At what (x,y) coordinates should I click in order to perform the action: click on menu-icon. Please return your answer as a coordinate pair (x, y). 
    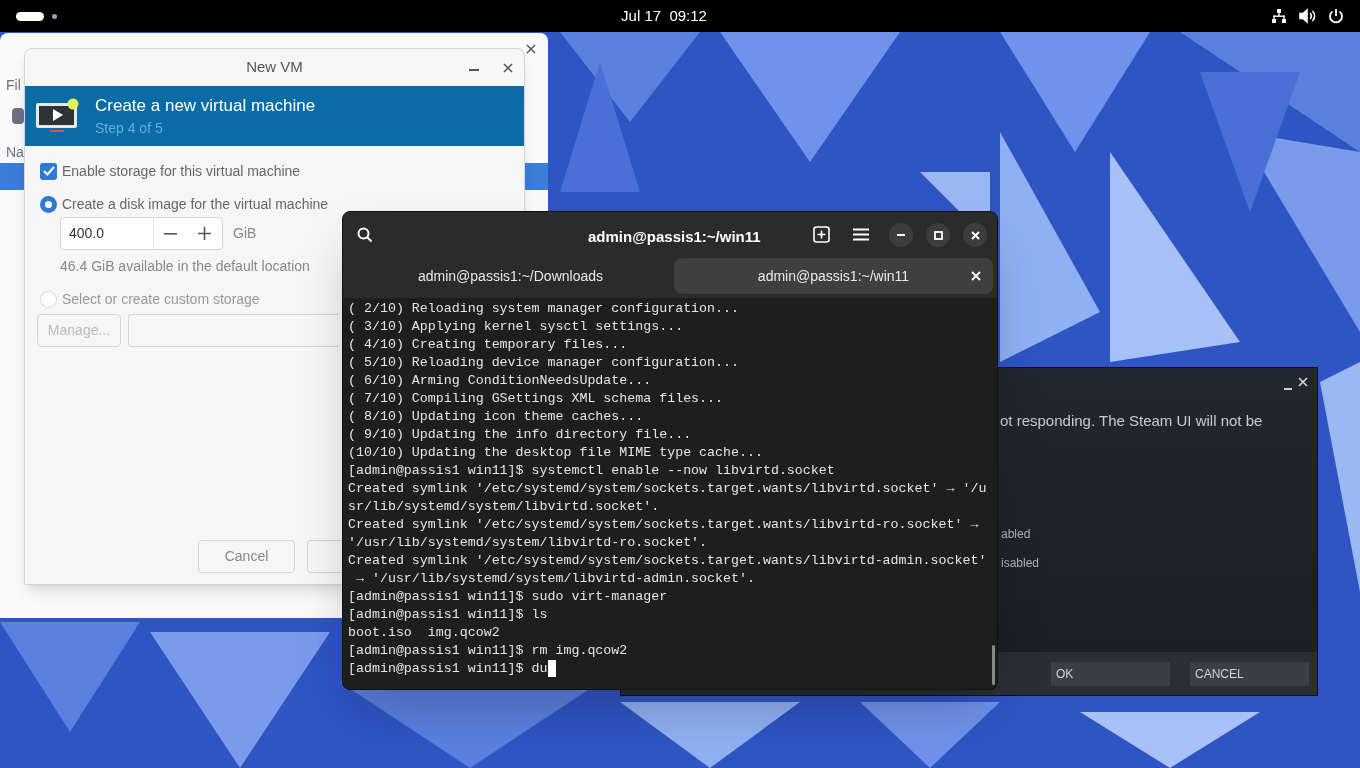
    Looking at the image, I should click on (861, 234).